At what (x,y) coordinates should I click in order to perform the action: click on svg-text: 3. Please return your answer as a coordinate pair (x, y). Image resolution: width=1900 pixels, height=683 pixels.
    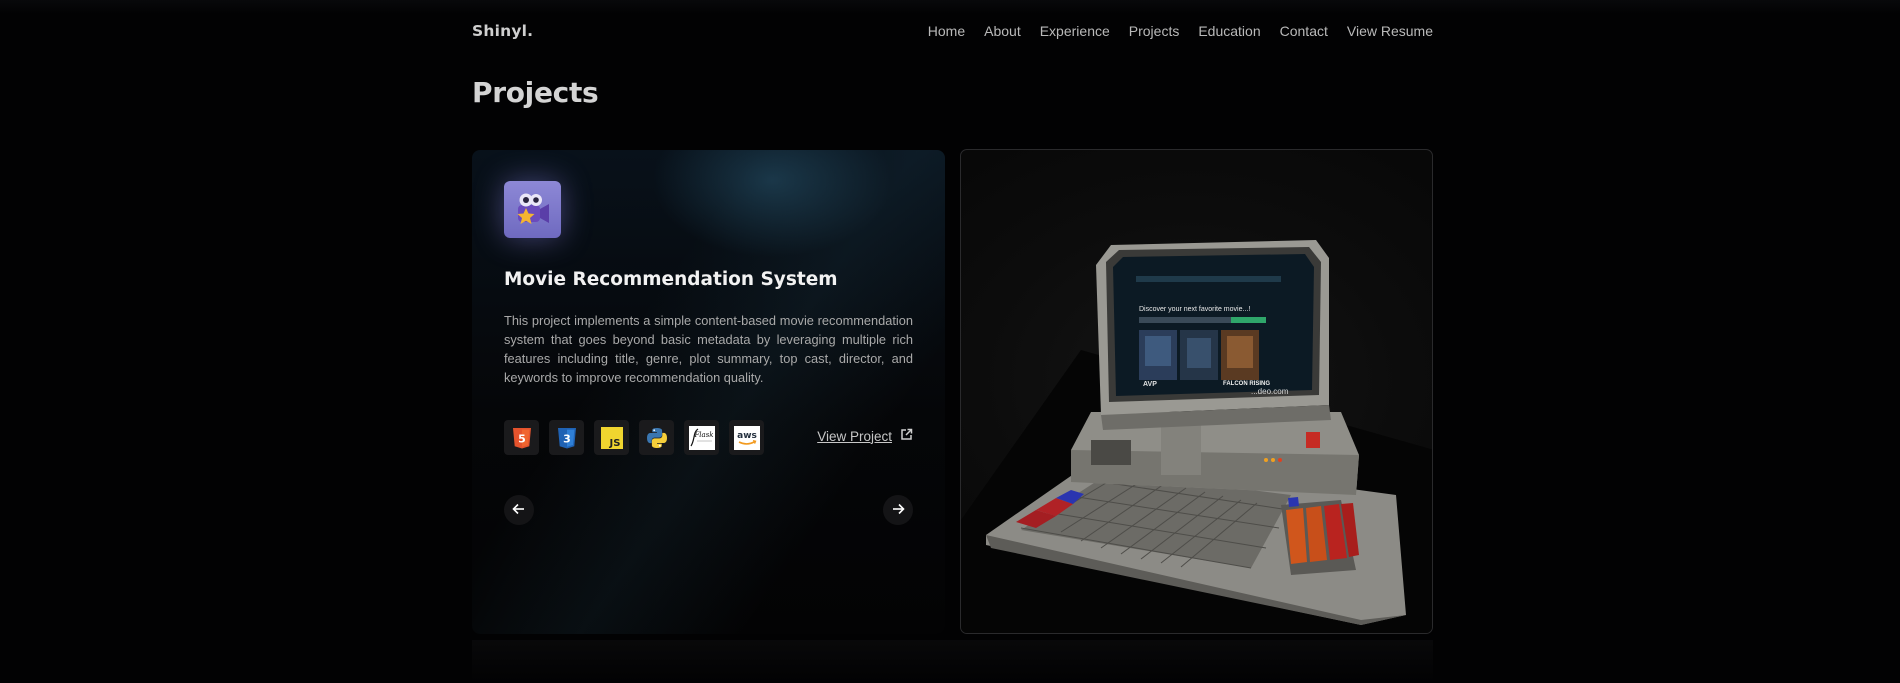
    Looking at the image, I should click on (567, 438).